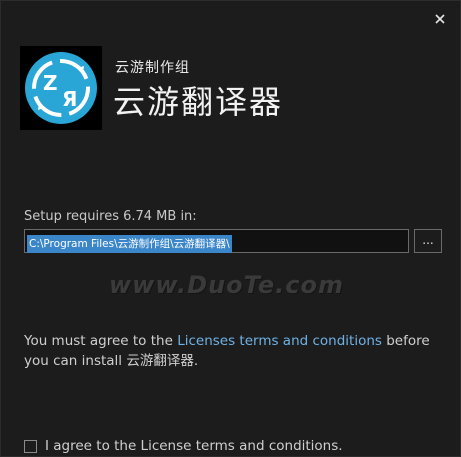  I want to click on license-prefix: You must agree to the, so click(101, 341).